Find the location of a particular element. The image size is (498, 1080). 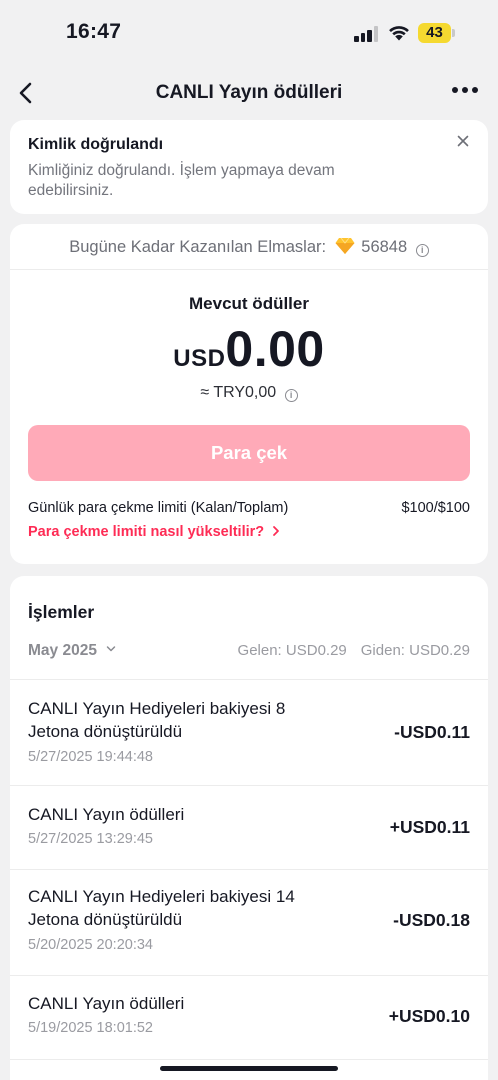

transaction-date: 5/27/2025 19:44:48 is located at coordinates (90, 757).